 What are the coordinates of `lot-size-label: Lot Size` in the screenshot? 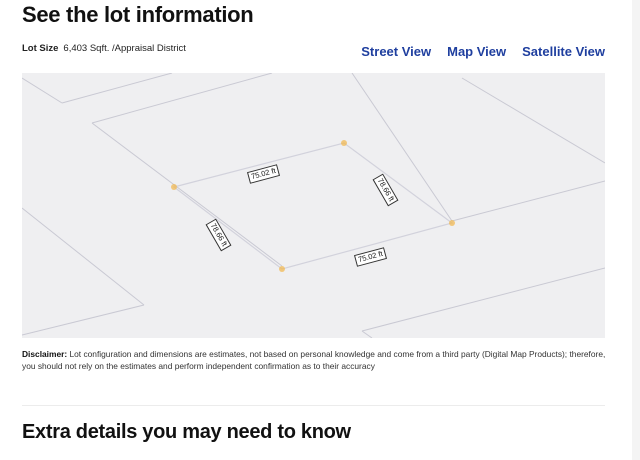 It's located at (40, 48).